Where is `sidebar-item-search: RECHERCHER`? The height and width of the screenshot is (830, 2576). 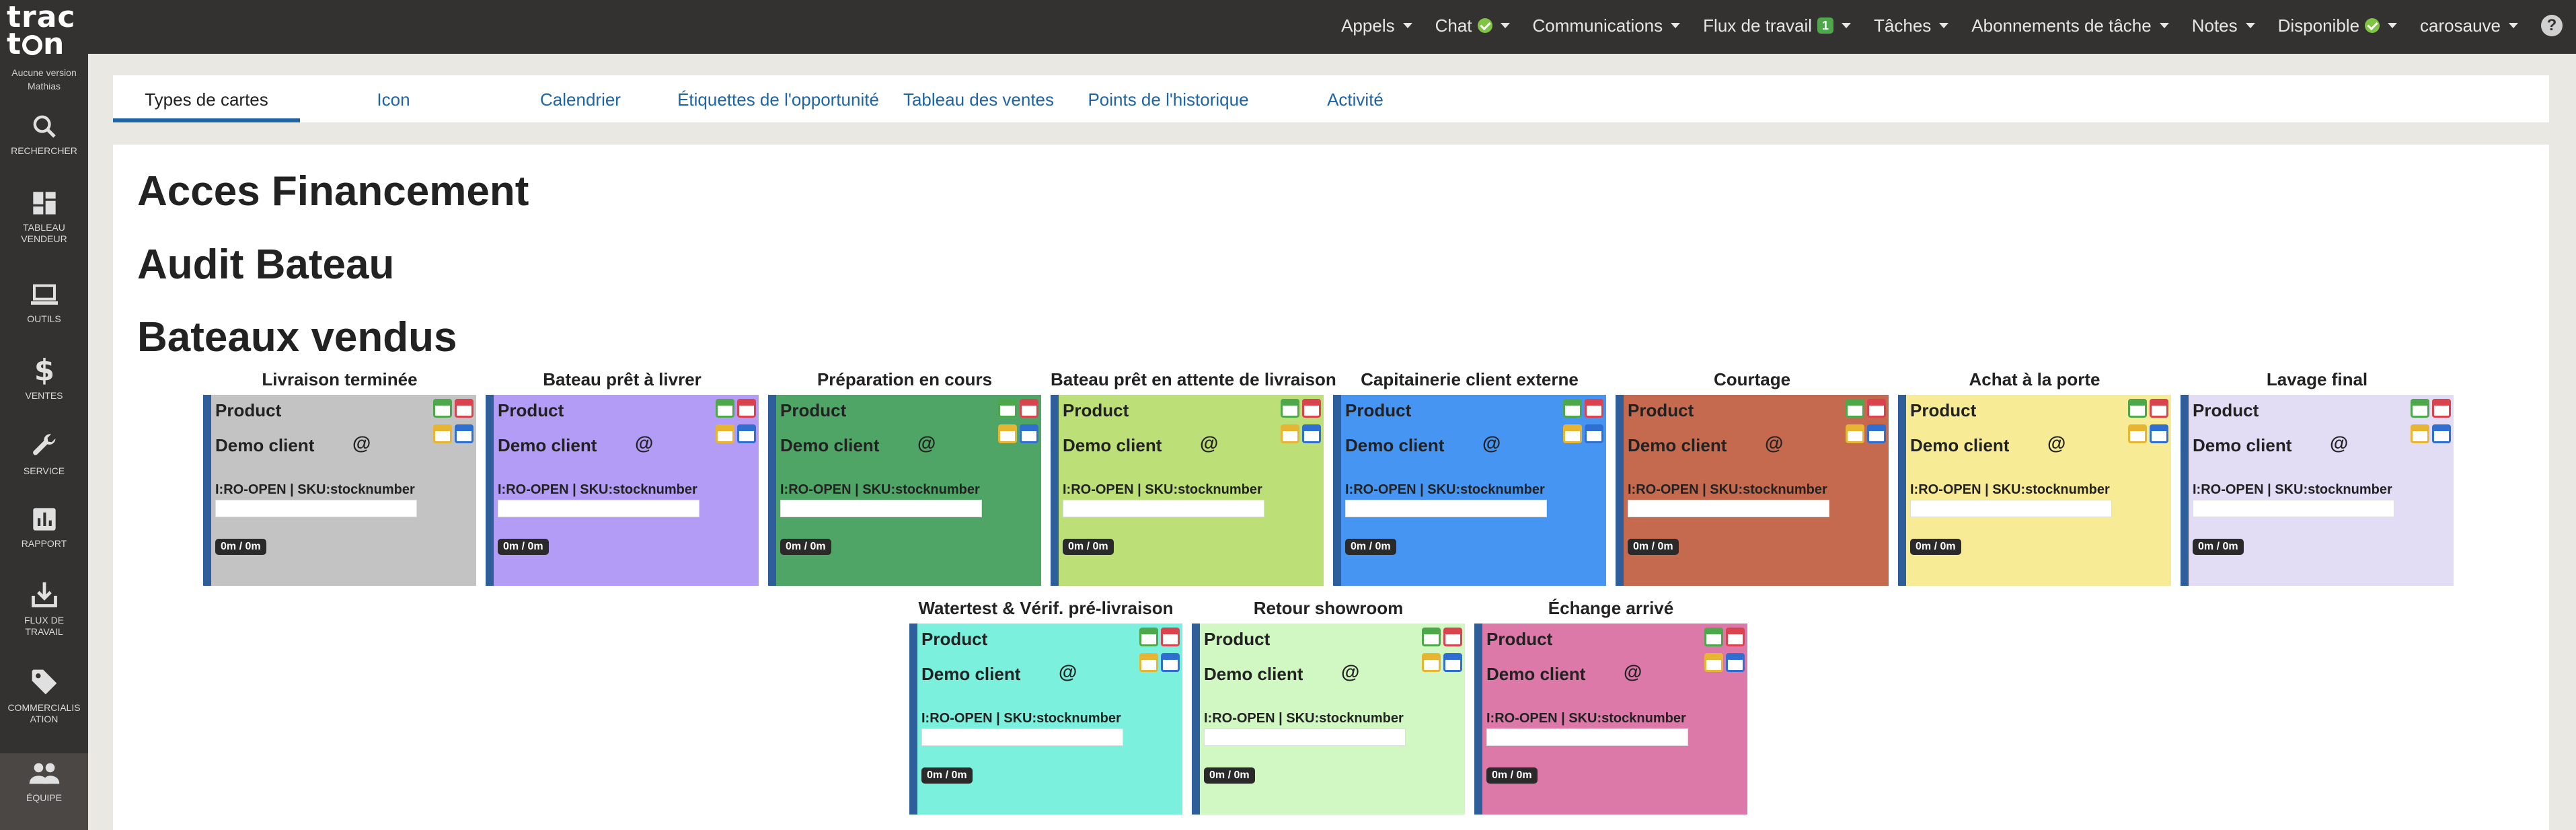
sidebar-item-search: RECHERCHER is located at coordinates (44, 135).